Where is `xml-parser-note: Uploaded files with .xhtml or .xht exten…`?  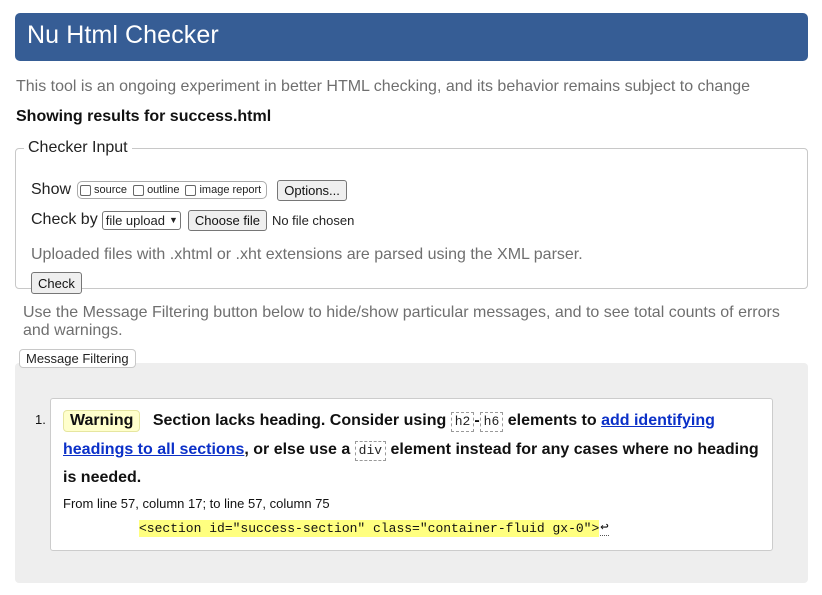
xml-parser-note: Uploaded files with .xhtml or .xht exten… is located at coordinates (307, 254).